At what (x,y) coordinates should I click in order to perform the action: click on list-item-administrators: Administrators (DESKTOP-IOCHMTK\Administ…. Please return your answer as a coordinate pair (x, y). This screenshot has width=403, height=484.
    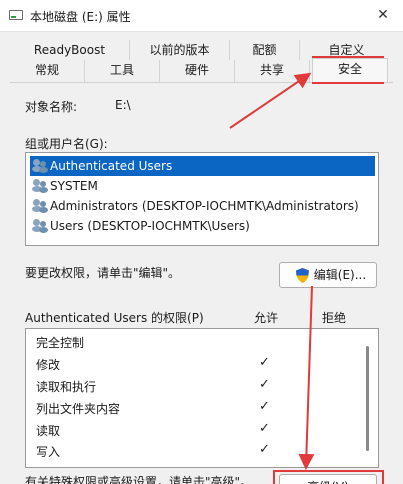
    Looking at the image, I should click on (202, 206).